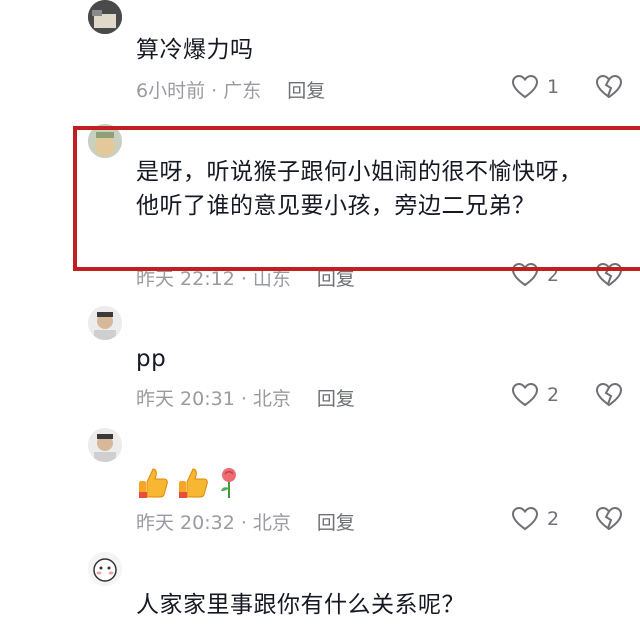 The width and height of the screenshot is (640, 627). I want to click on comment-time-location: 昨天 20:31 · 北京, so click(213, 399).